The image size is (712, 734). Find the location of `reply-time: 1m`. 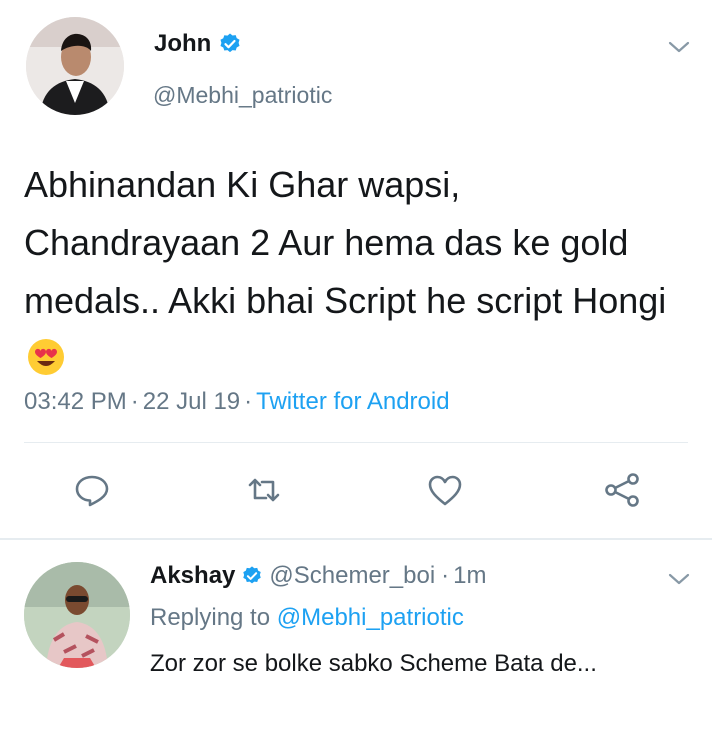

reply-time: 1m is located at coordinates (470, 575).